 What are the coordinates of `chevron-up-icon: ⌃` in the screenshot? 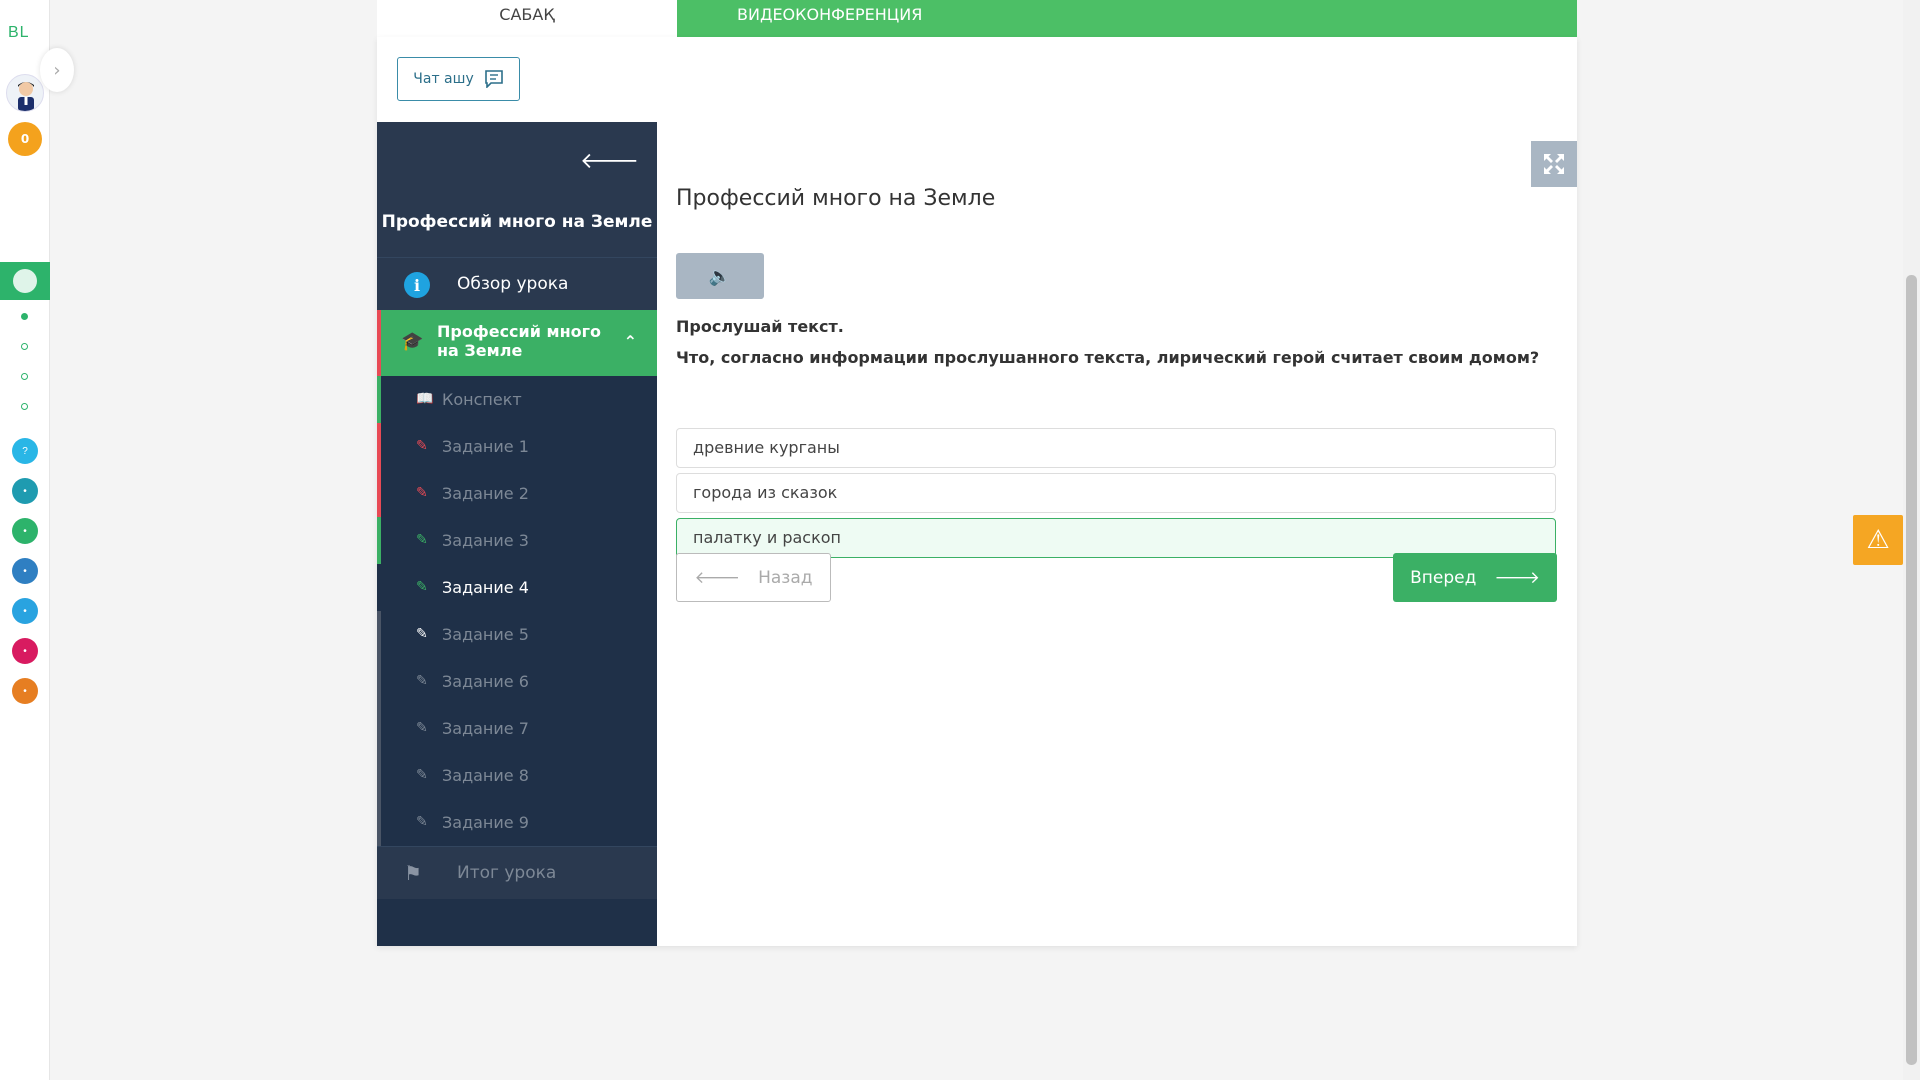 It's located at (630, 341).